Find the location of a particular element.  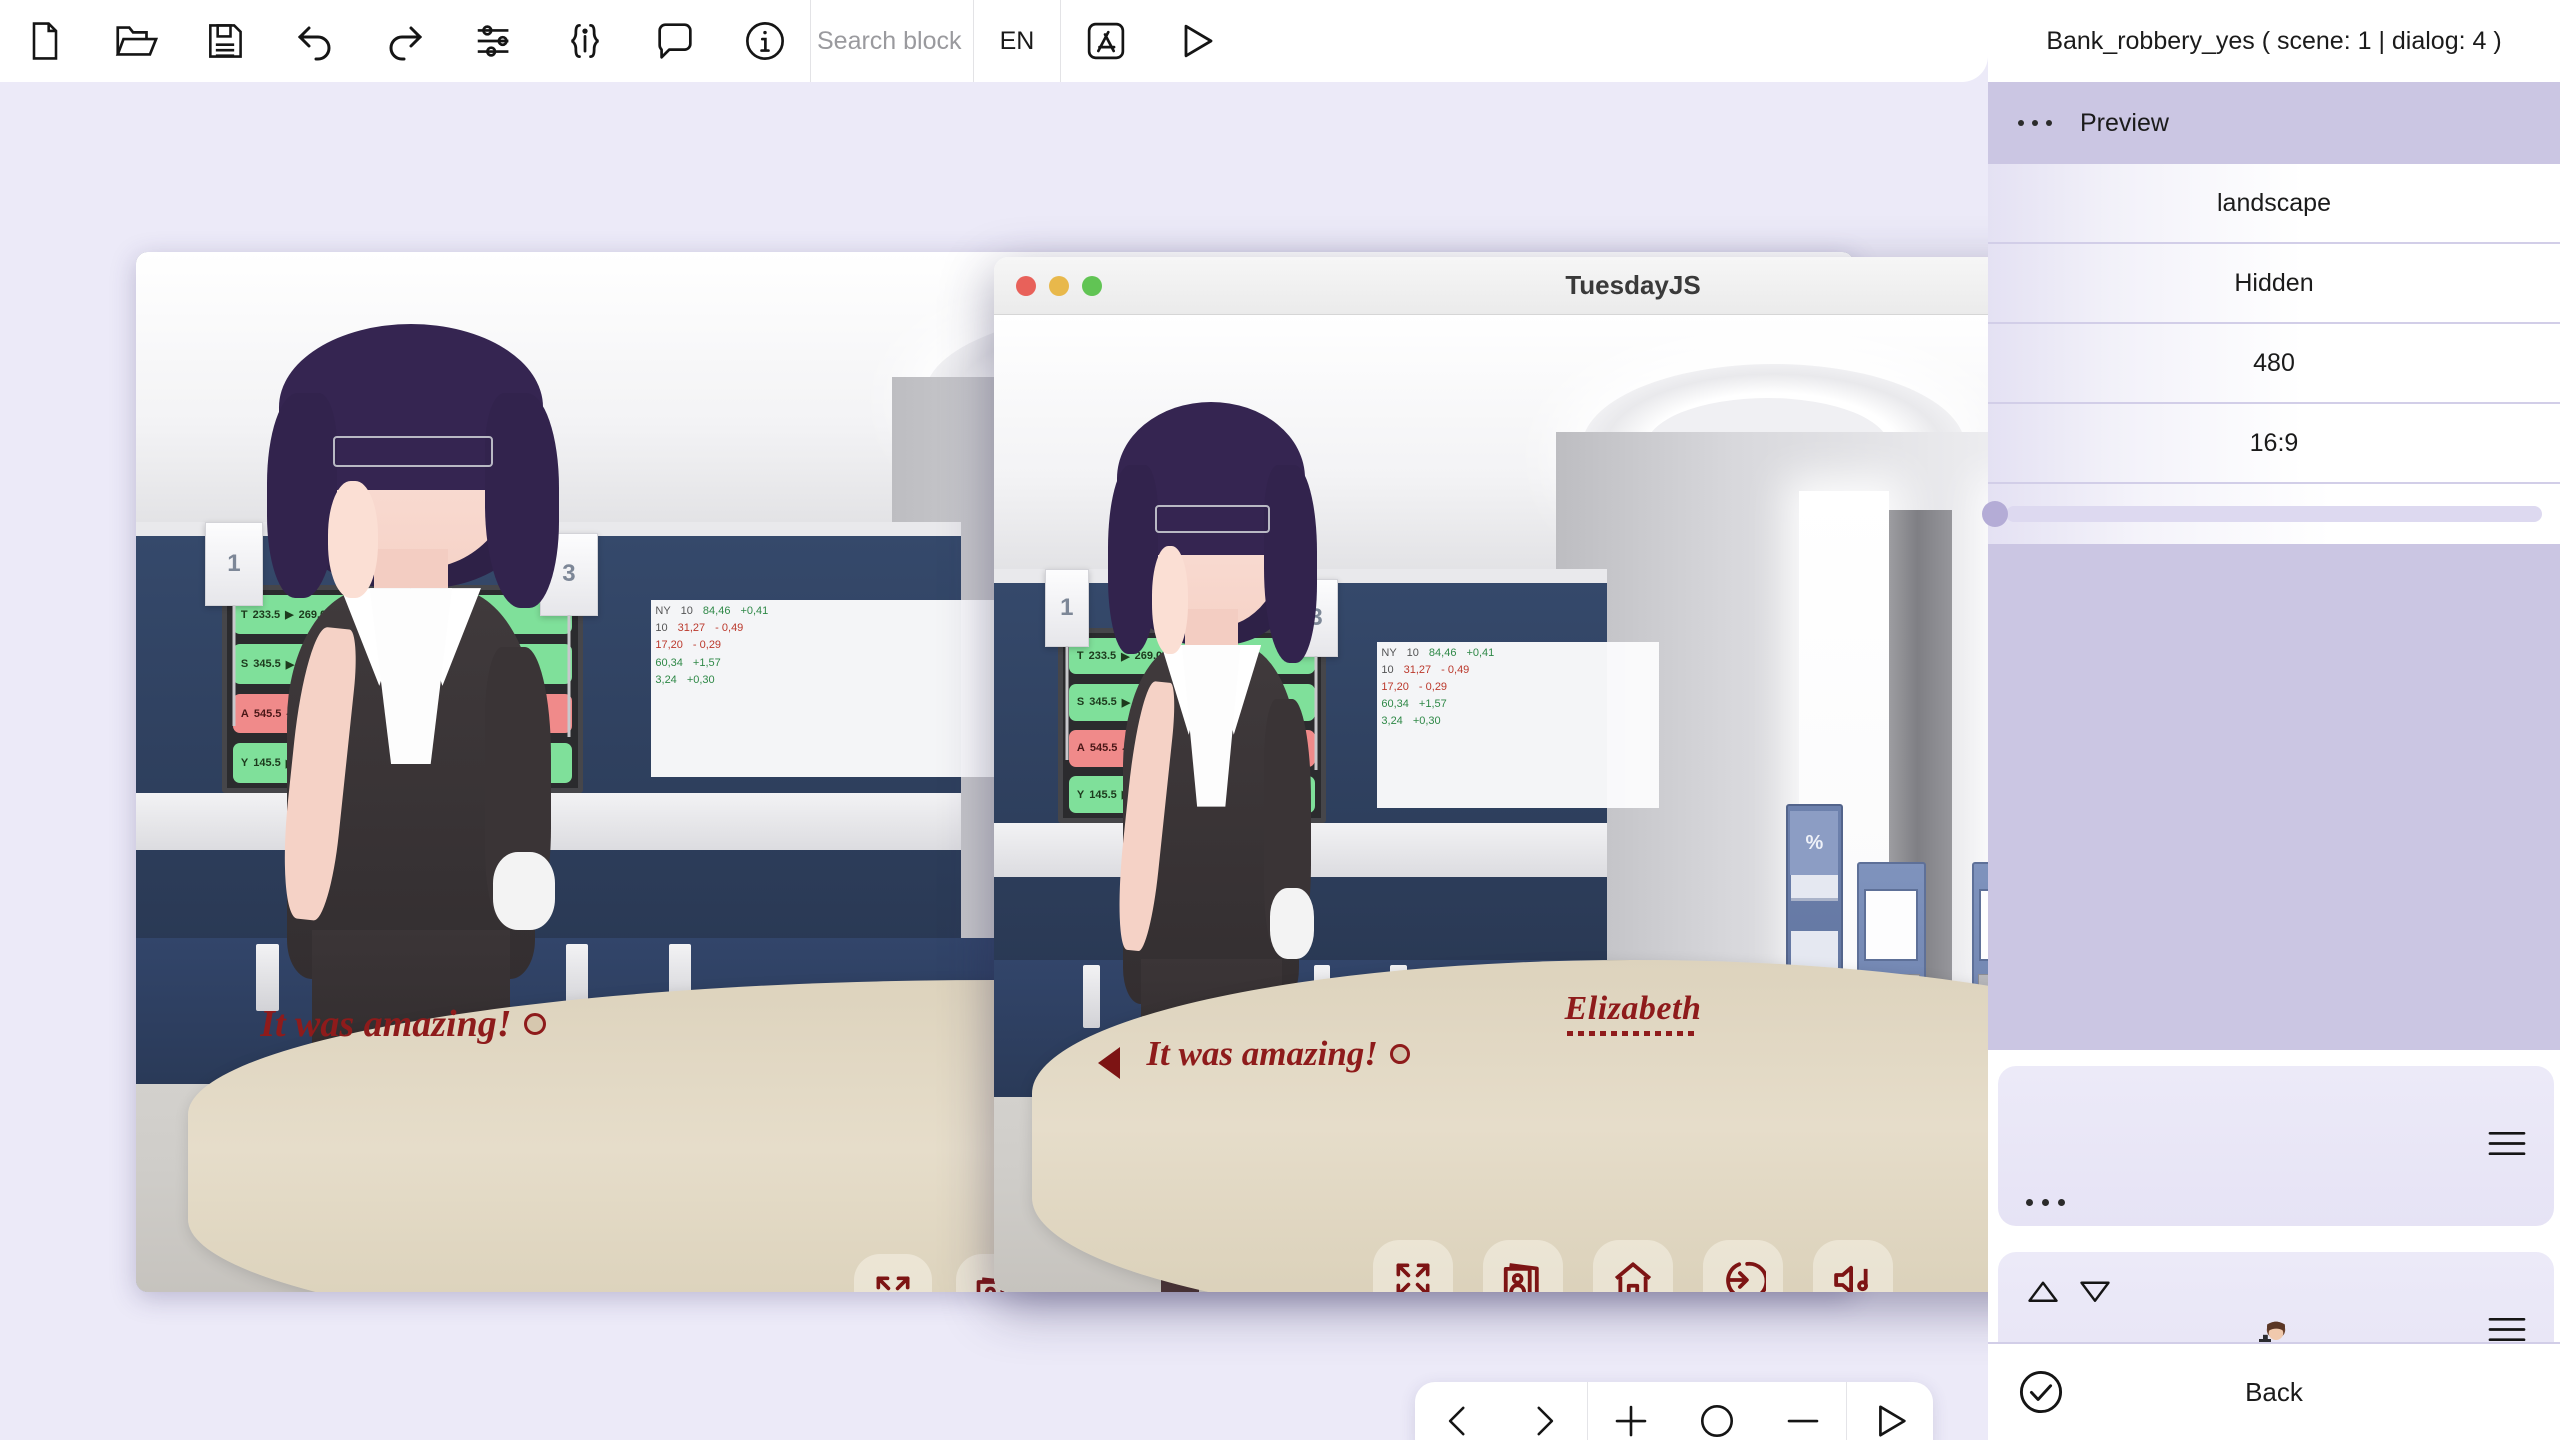

property-row-ratio: 16:9 is located at coordinates (2274, 444).